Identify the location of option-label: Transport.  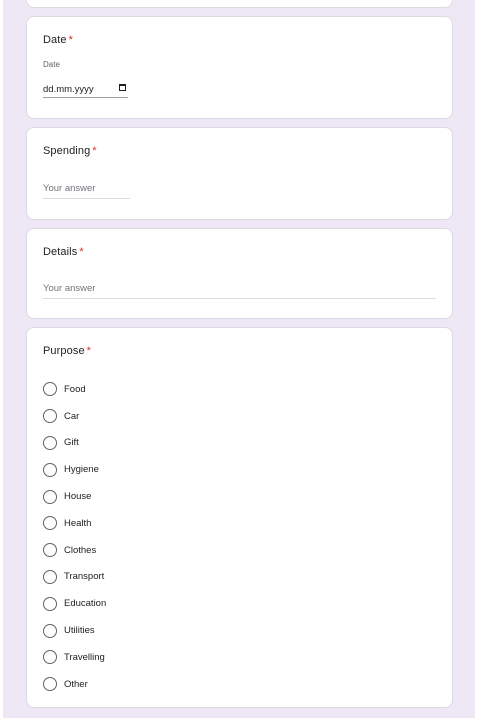
(84, 577).